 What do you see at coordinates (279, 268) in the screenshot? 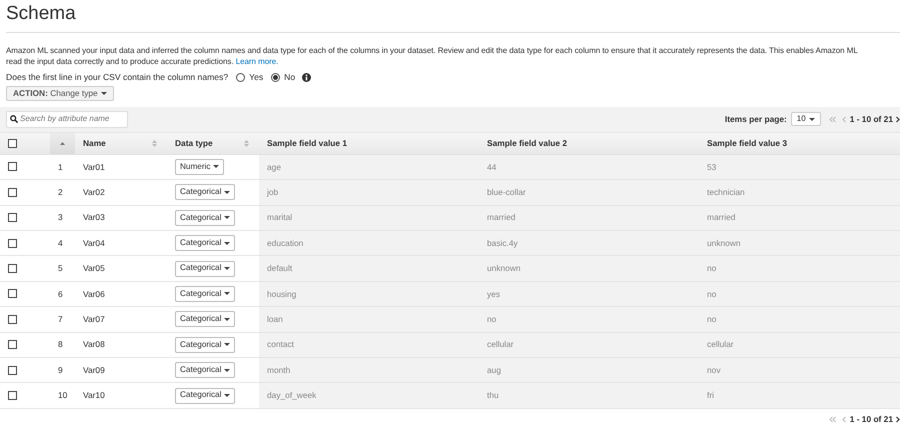
I see `table-cell: default` at bounding box center [279, 268].